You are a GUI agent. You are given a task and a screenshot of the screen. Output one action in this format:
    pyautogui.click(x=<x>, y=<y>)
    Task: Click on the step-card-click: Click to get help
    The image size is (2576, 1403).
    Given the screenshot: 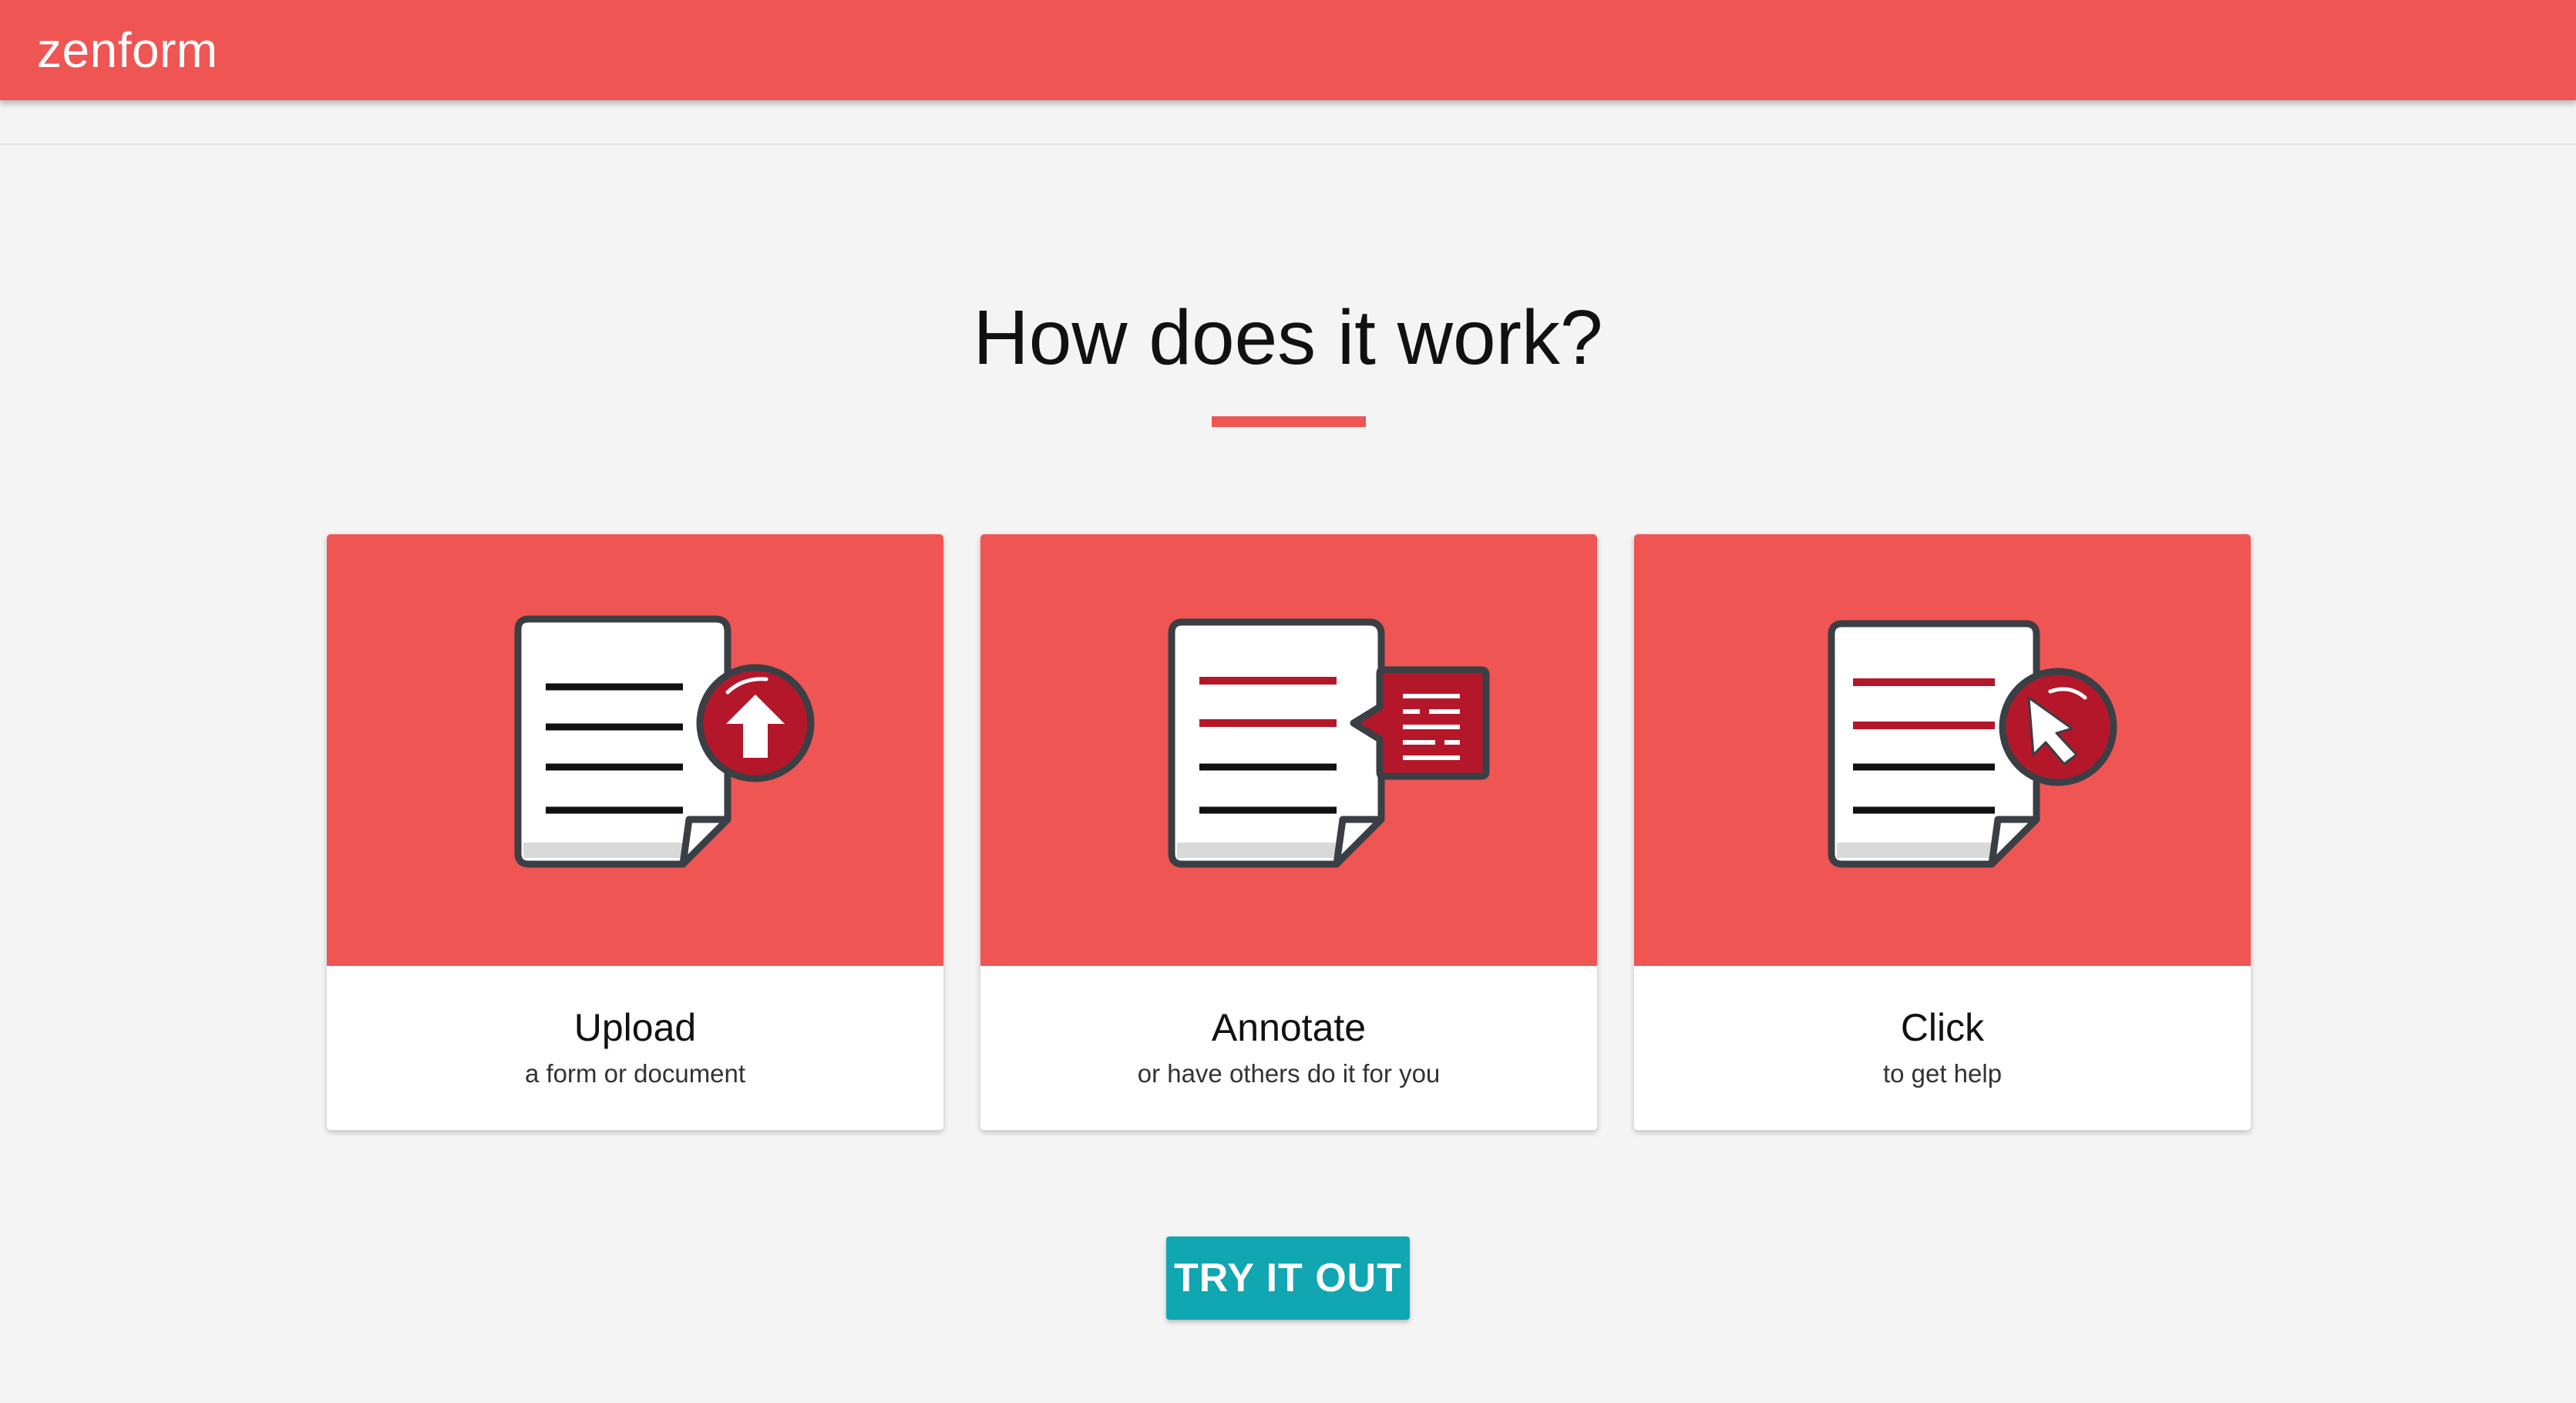 What is the action you would take?
    pyautogui.click(x=1942, y=832)
    